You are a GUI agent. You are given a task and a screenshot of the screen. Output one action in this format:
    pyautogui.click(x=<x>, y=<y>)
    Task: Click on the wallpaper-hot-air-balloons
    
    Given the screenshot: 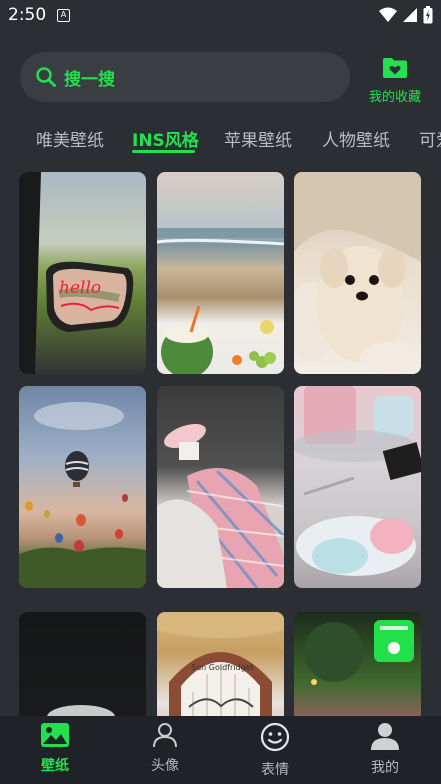 What is the action you would take?
    pyautogui.click(x=82, y=487)
    